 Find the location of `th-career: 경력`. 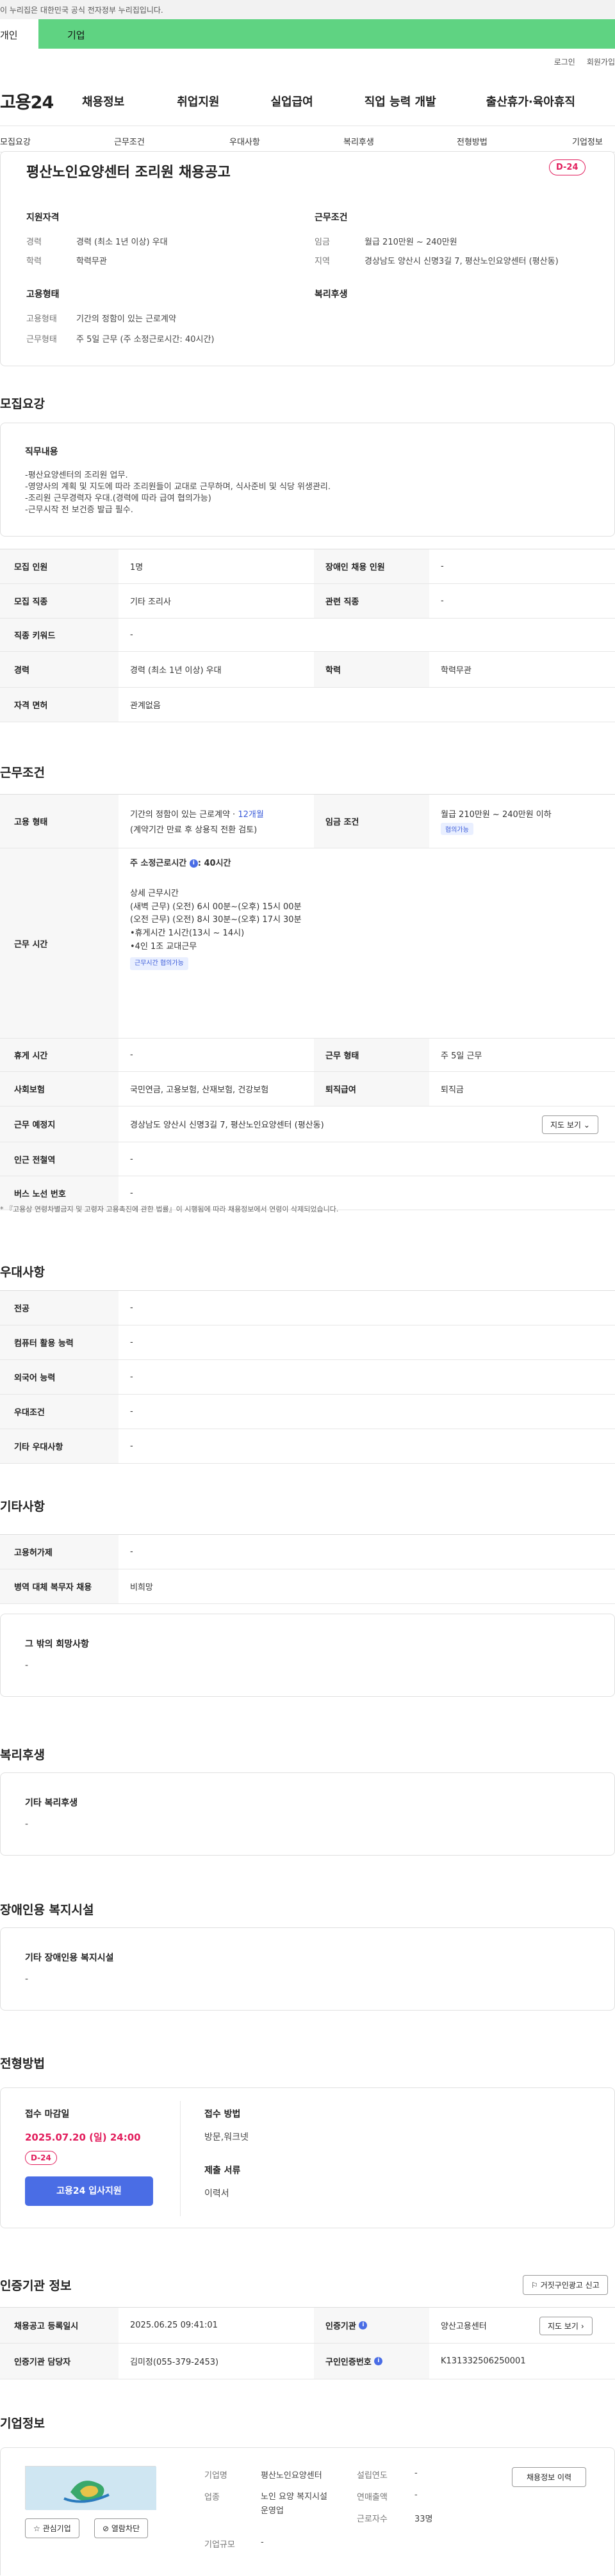

th-career: 경력 is located at coordinates (59, 669).